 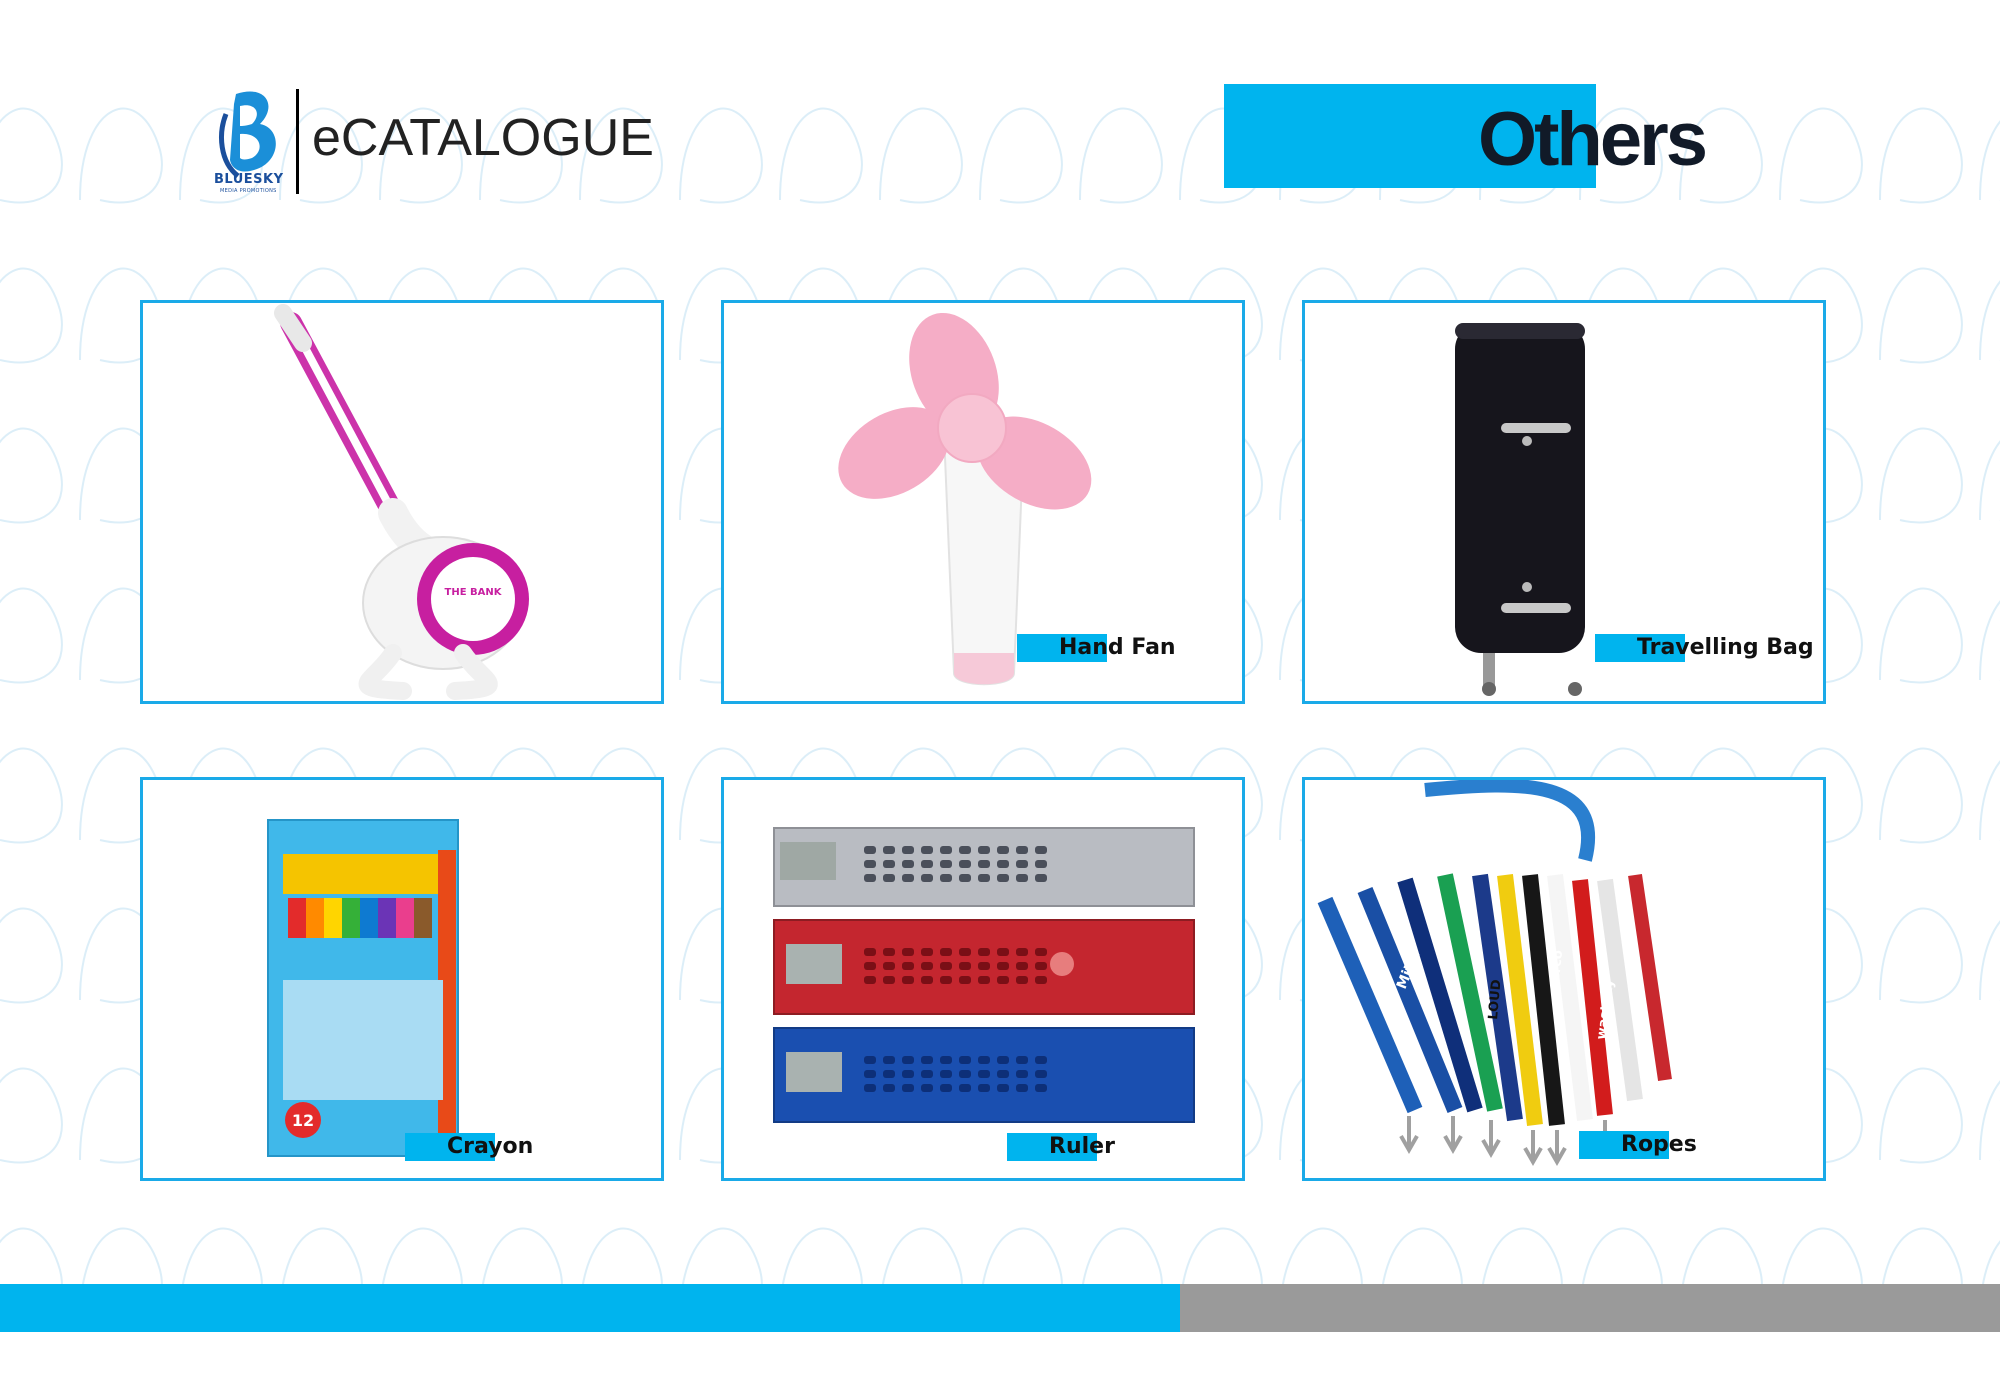 I want to click on product-card-ropes: Miter LOUD serco wastaky, so click(x=1564, y=979).